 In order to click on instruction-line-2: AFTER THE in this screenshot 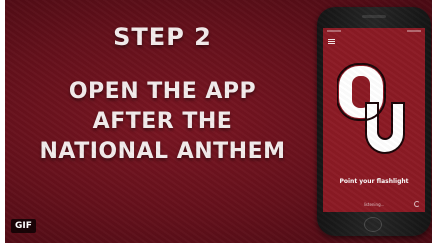, I will do `click(162, 121)`.